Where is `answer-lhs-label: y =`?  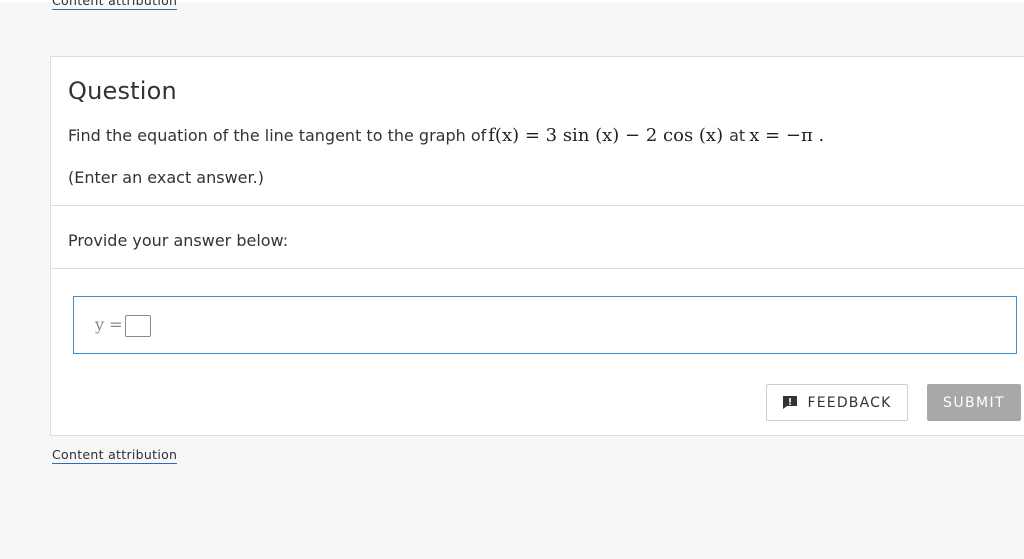 answer-lhs-label: y = is located at coordinates (109, 324).